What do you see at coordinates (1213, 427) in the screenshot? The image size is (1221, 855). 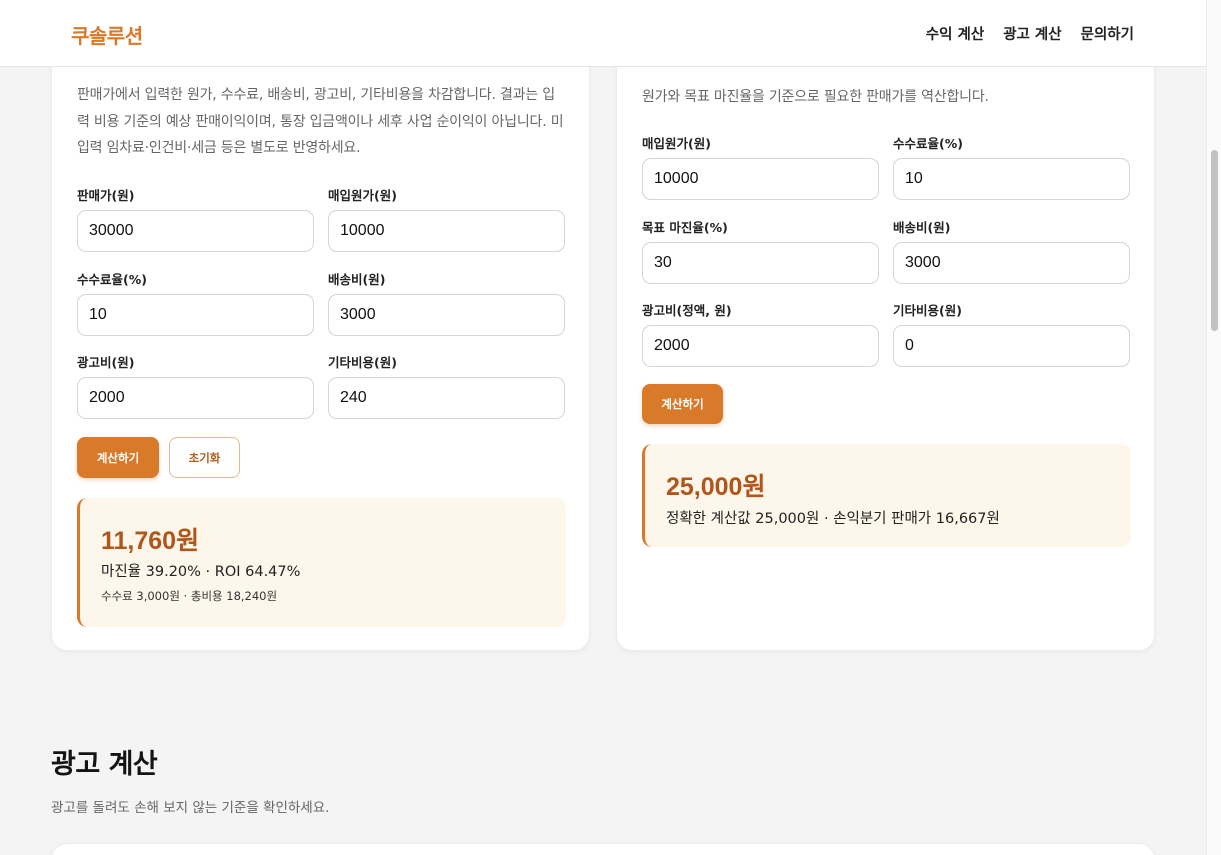 I see `scrollbar` at bounding box center [1213, 427].